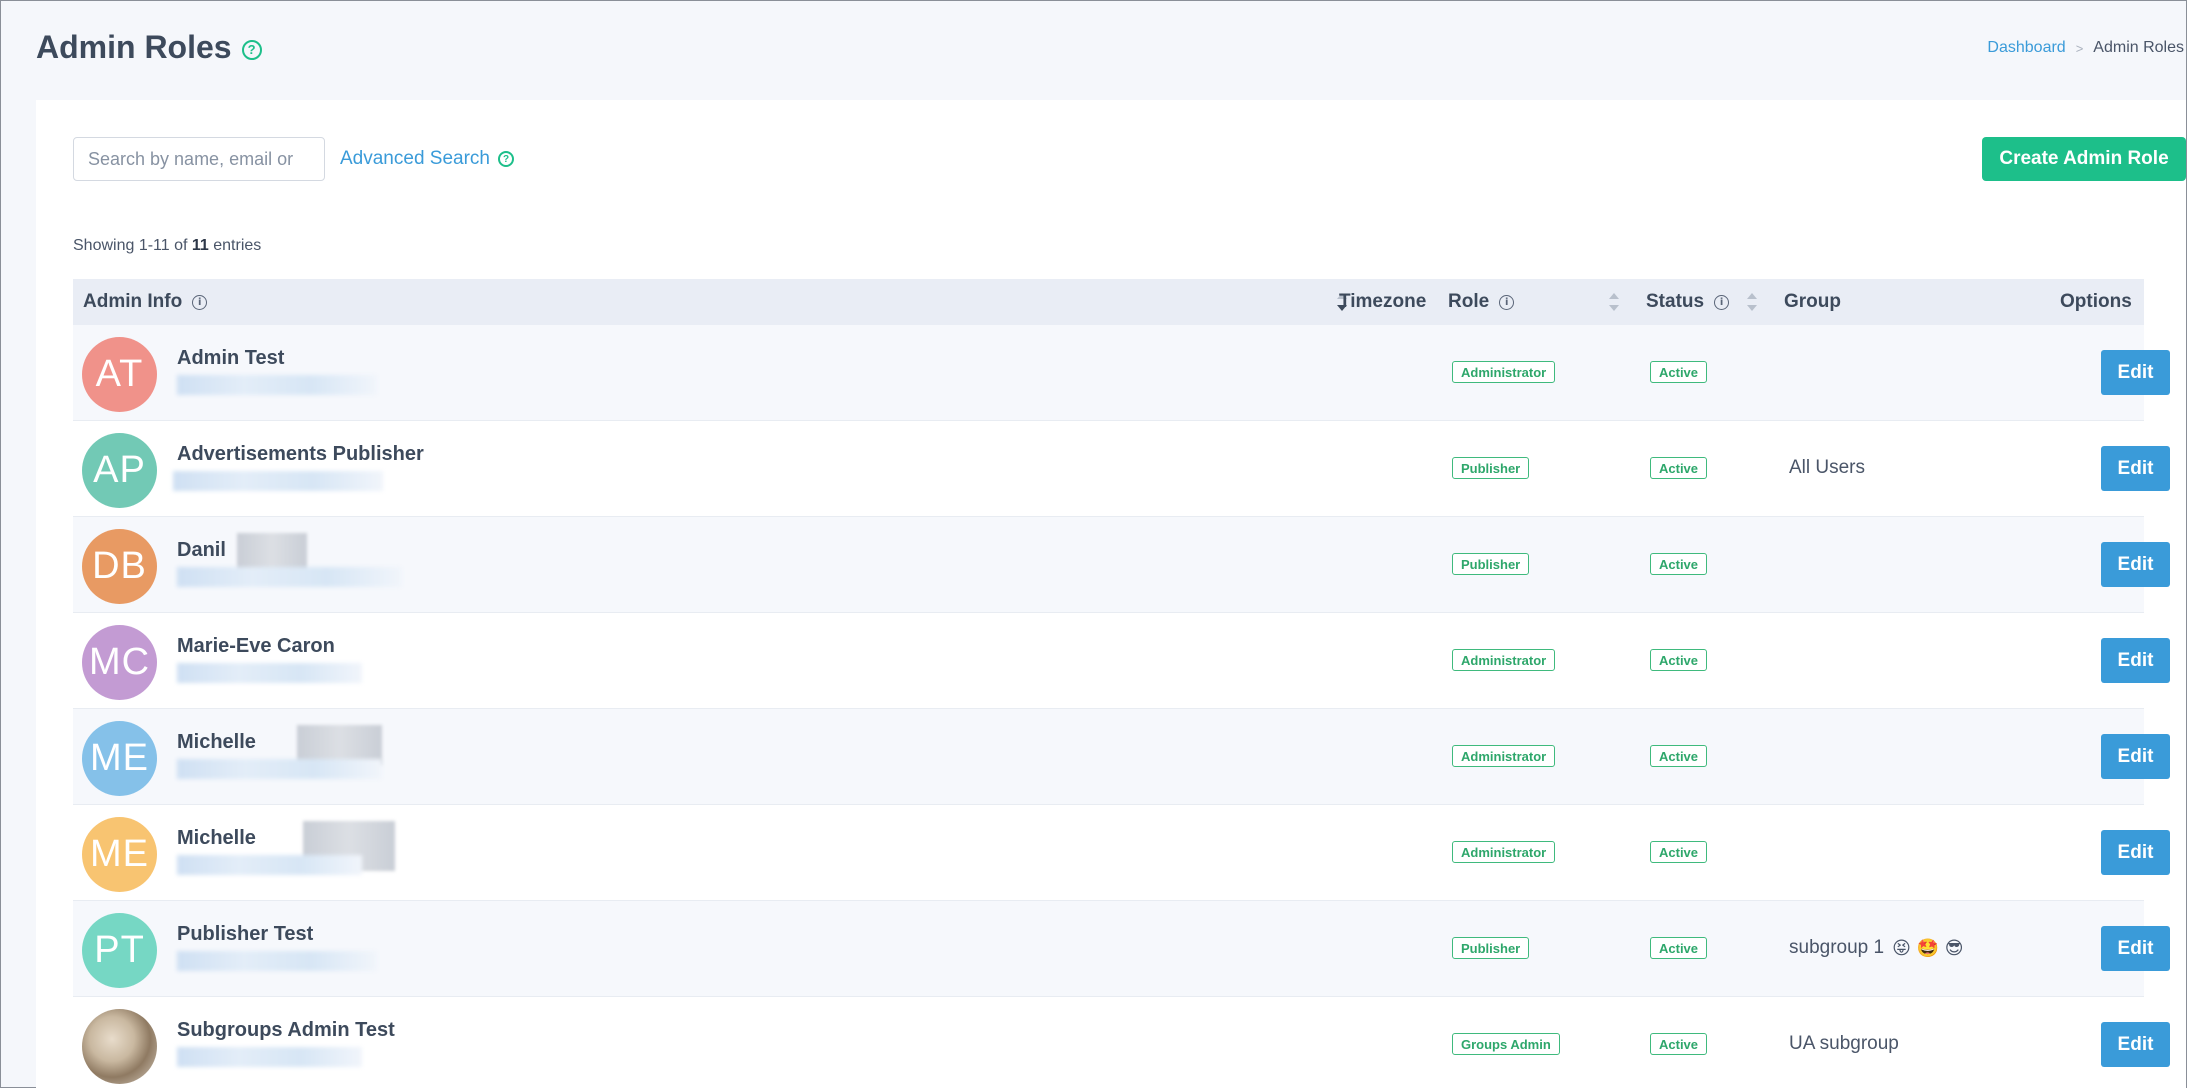 This screenshot has width=2187, height=1088. I want to click on column-role: Role i, so click(1481, 302).